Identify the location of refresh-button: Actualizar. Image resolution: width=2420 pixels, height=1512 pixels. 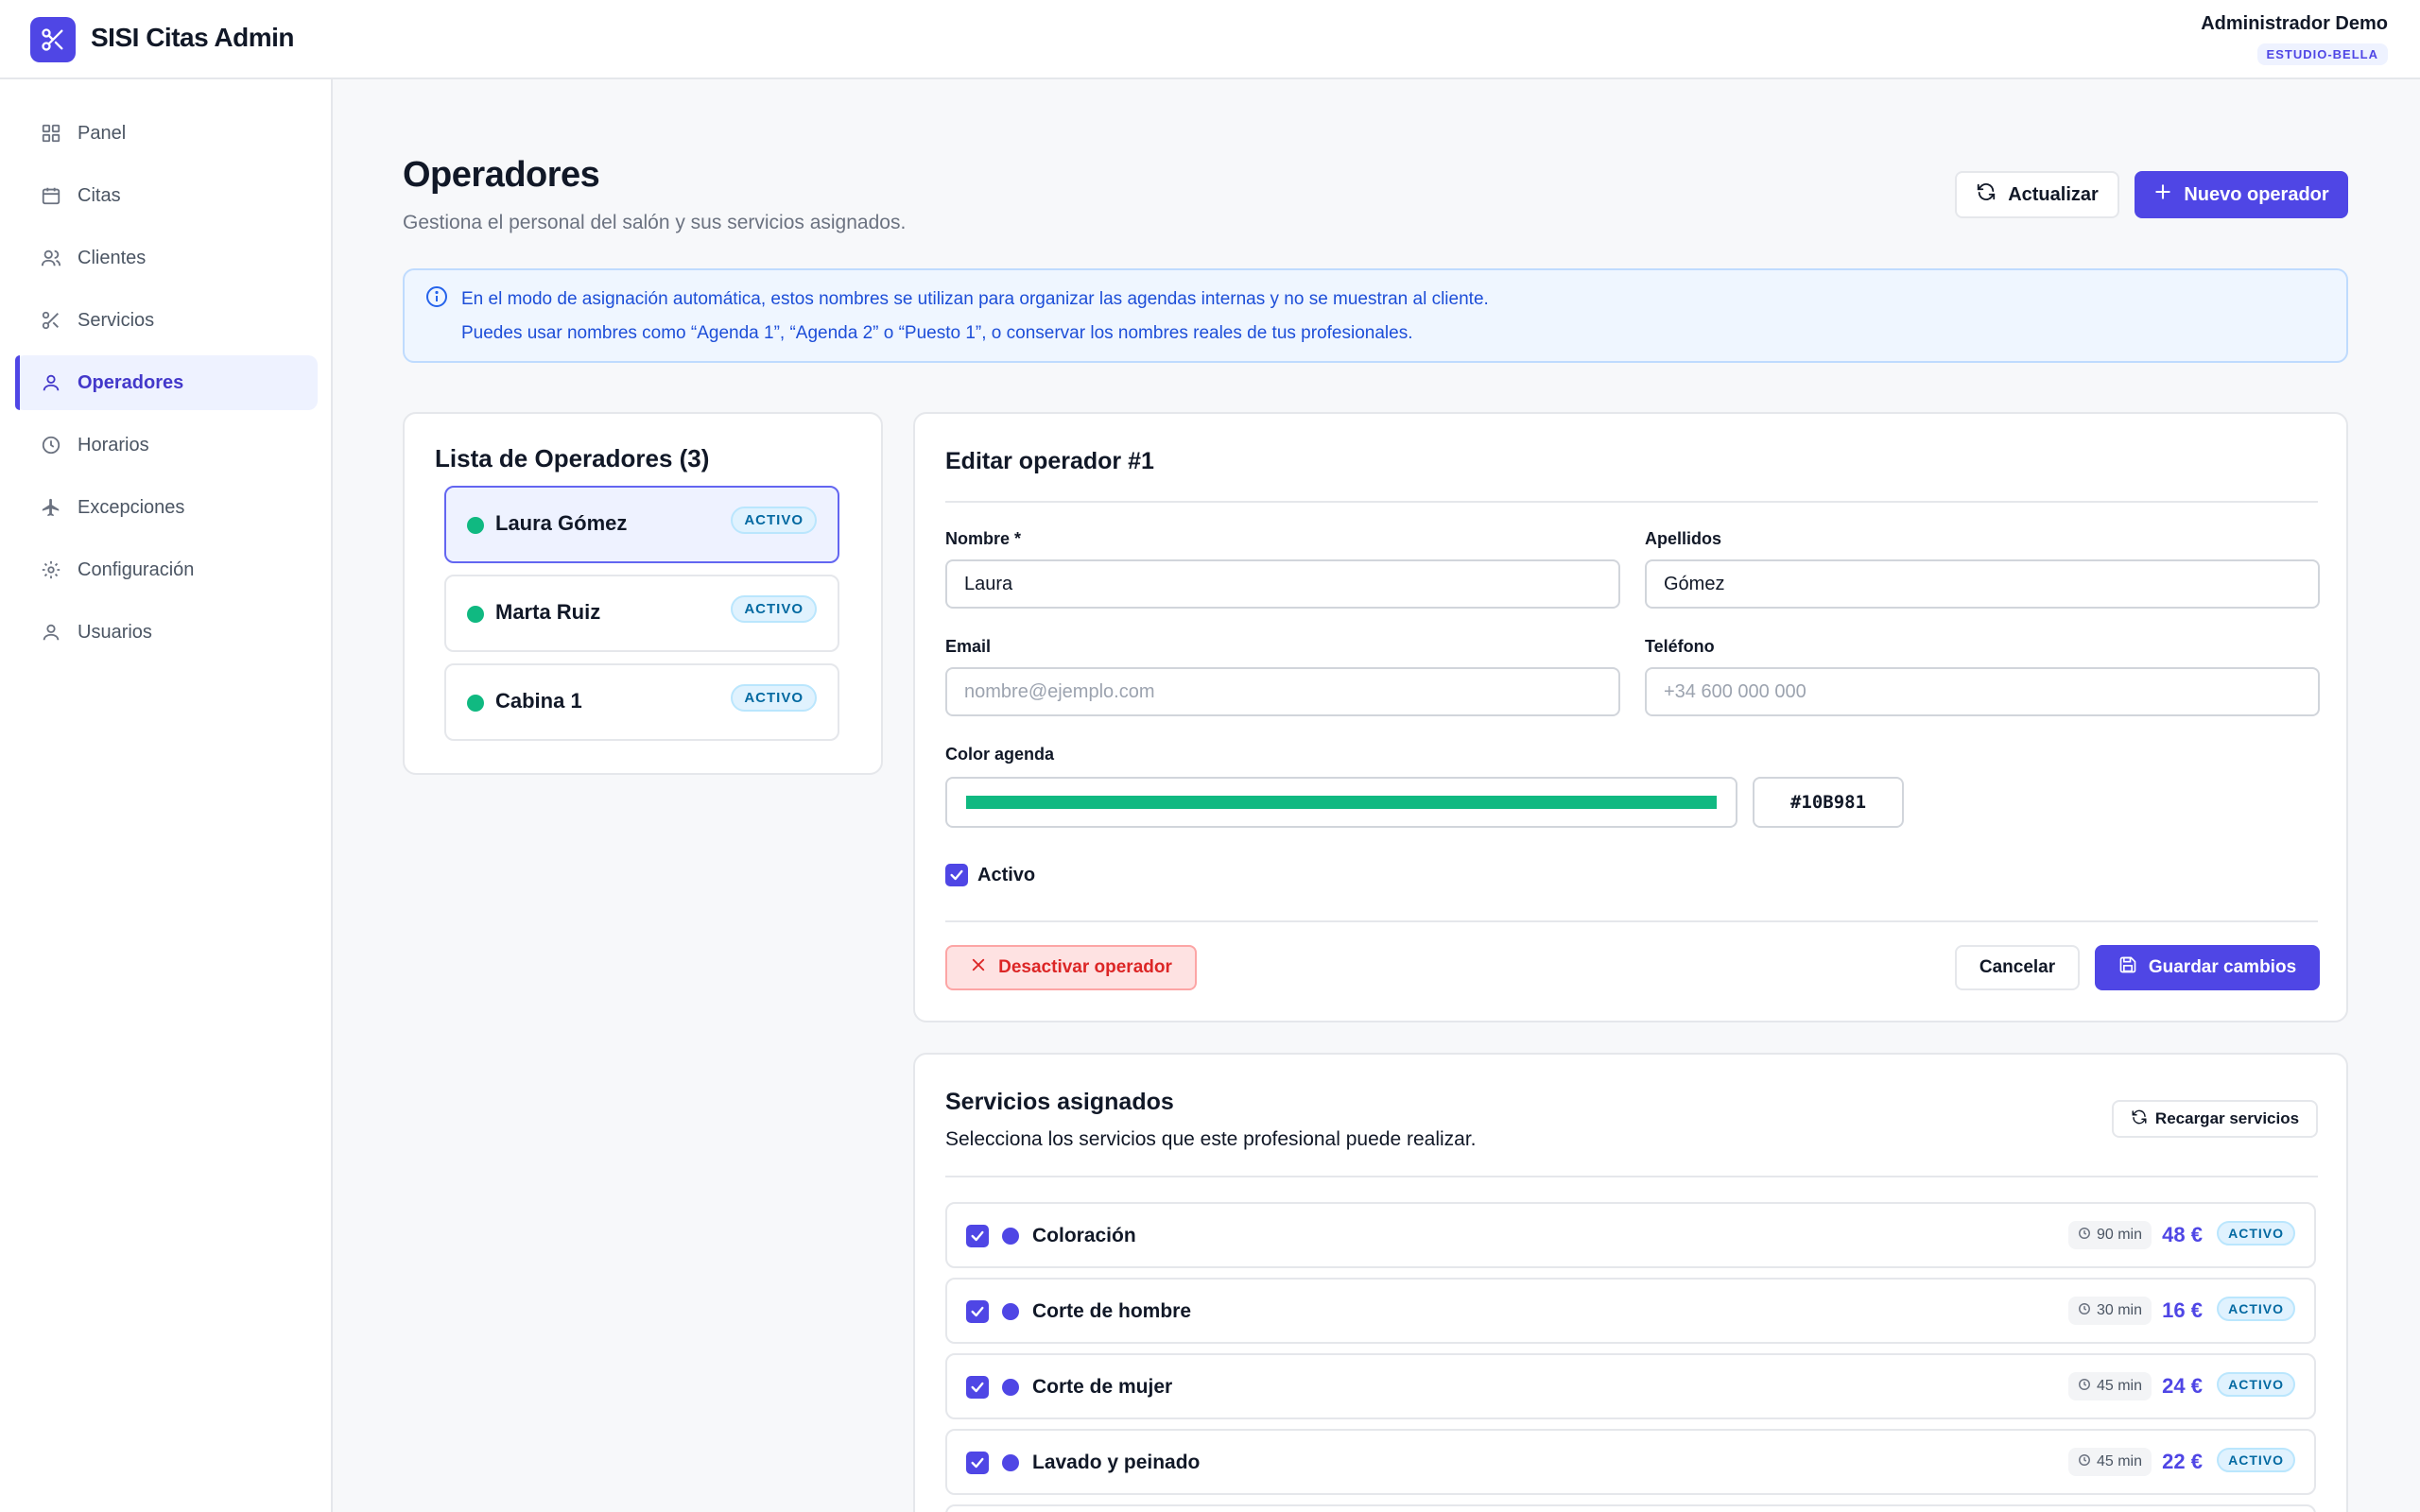
(2037, 194).